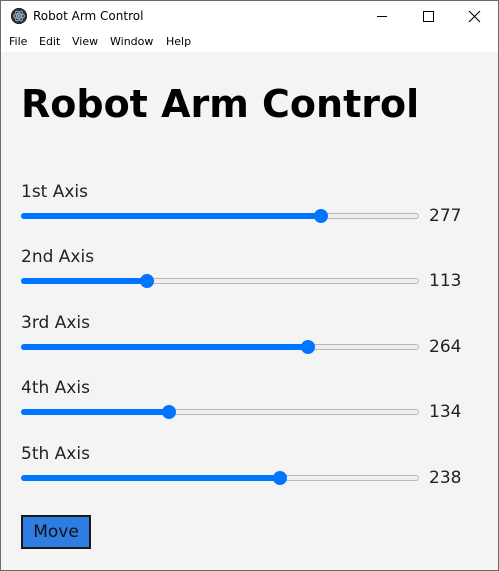 This screenshot has height=571, width=499. I want to click on axis-value: 113, so click(445, 281).